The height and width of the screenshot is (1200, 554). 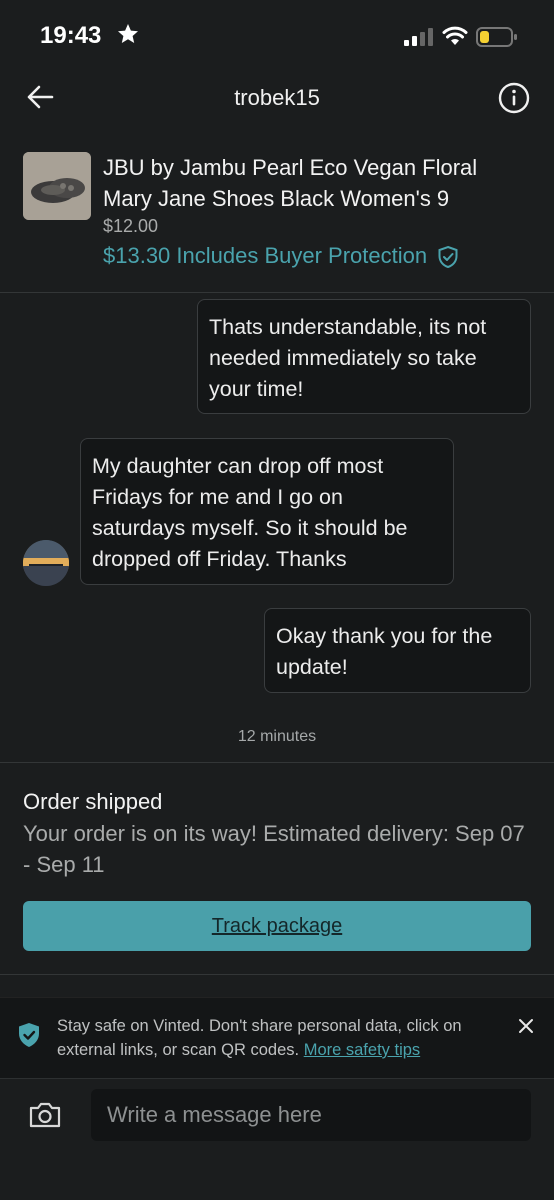 What do you see at coordinates (311, 1115) in the screenshot?
I see `message-input` at bounding box center [311, 1115].